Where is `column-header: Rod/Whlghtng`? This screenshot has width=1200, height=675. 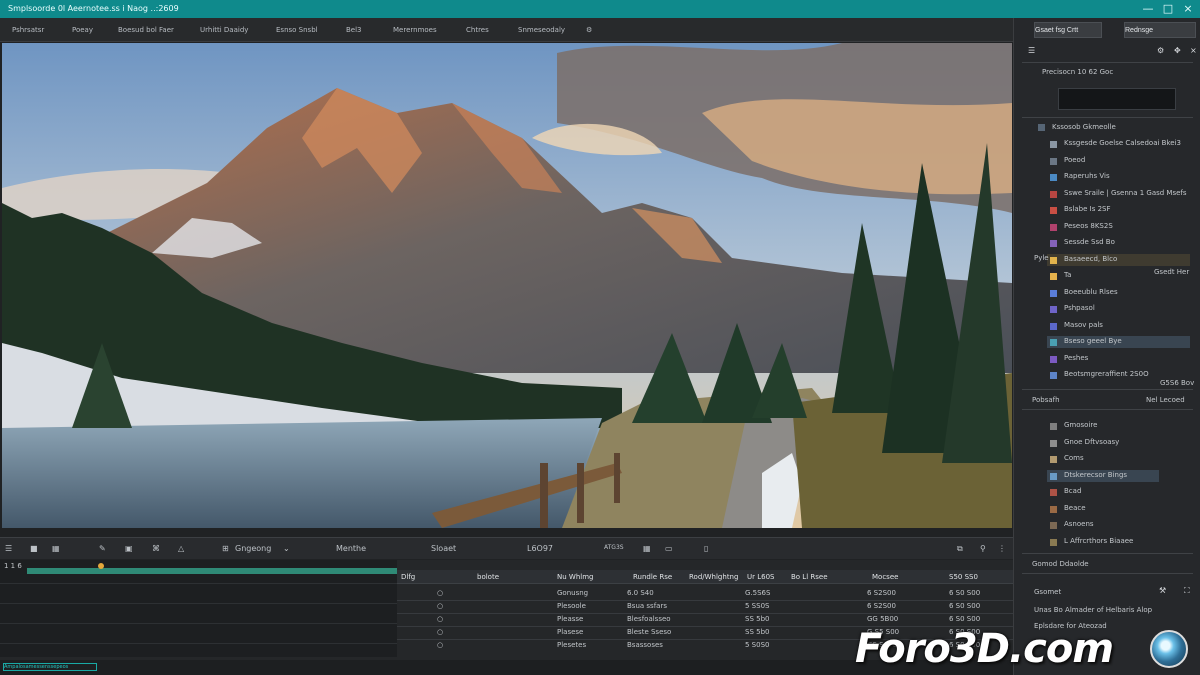
column-header: Rod/Whlghtng is located at coordinates (713, 577).